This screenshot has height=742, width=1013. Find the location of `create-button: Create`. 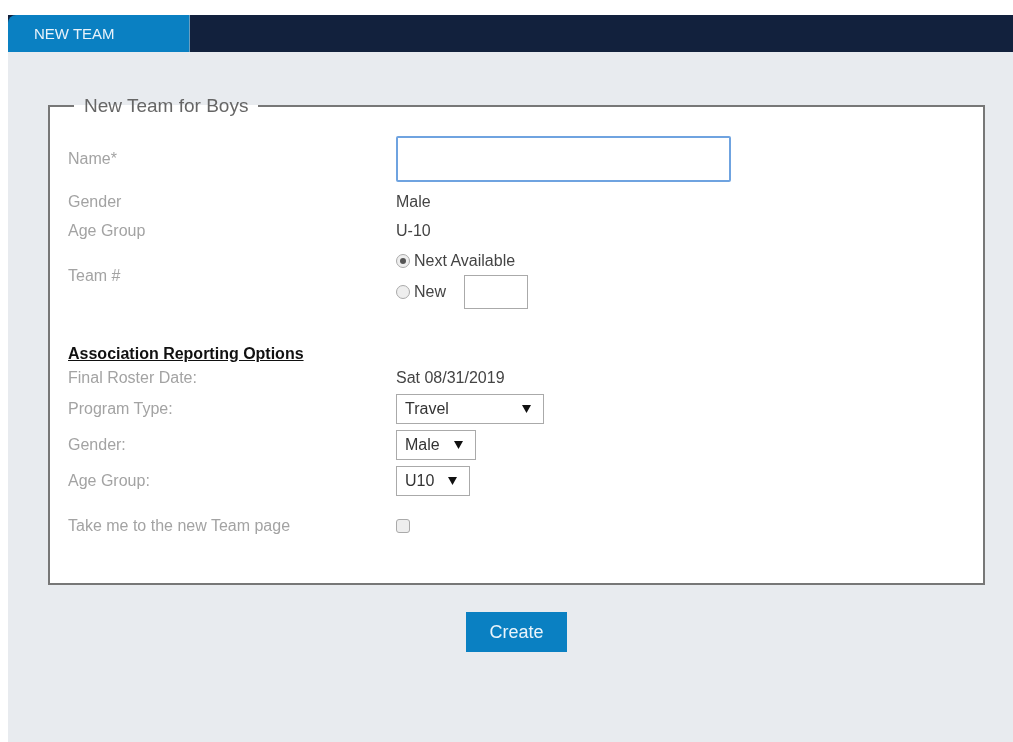

create-button: Create is located at coordinates (516, 632).